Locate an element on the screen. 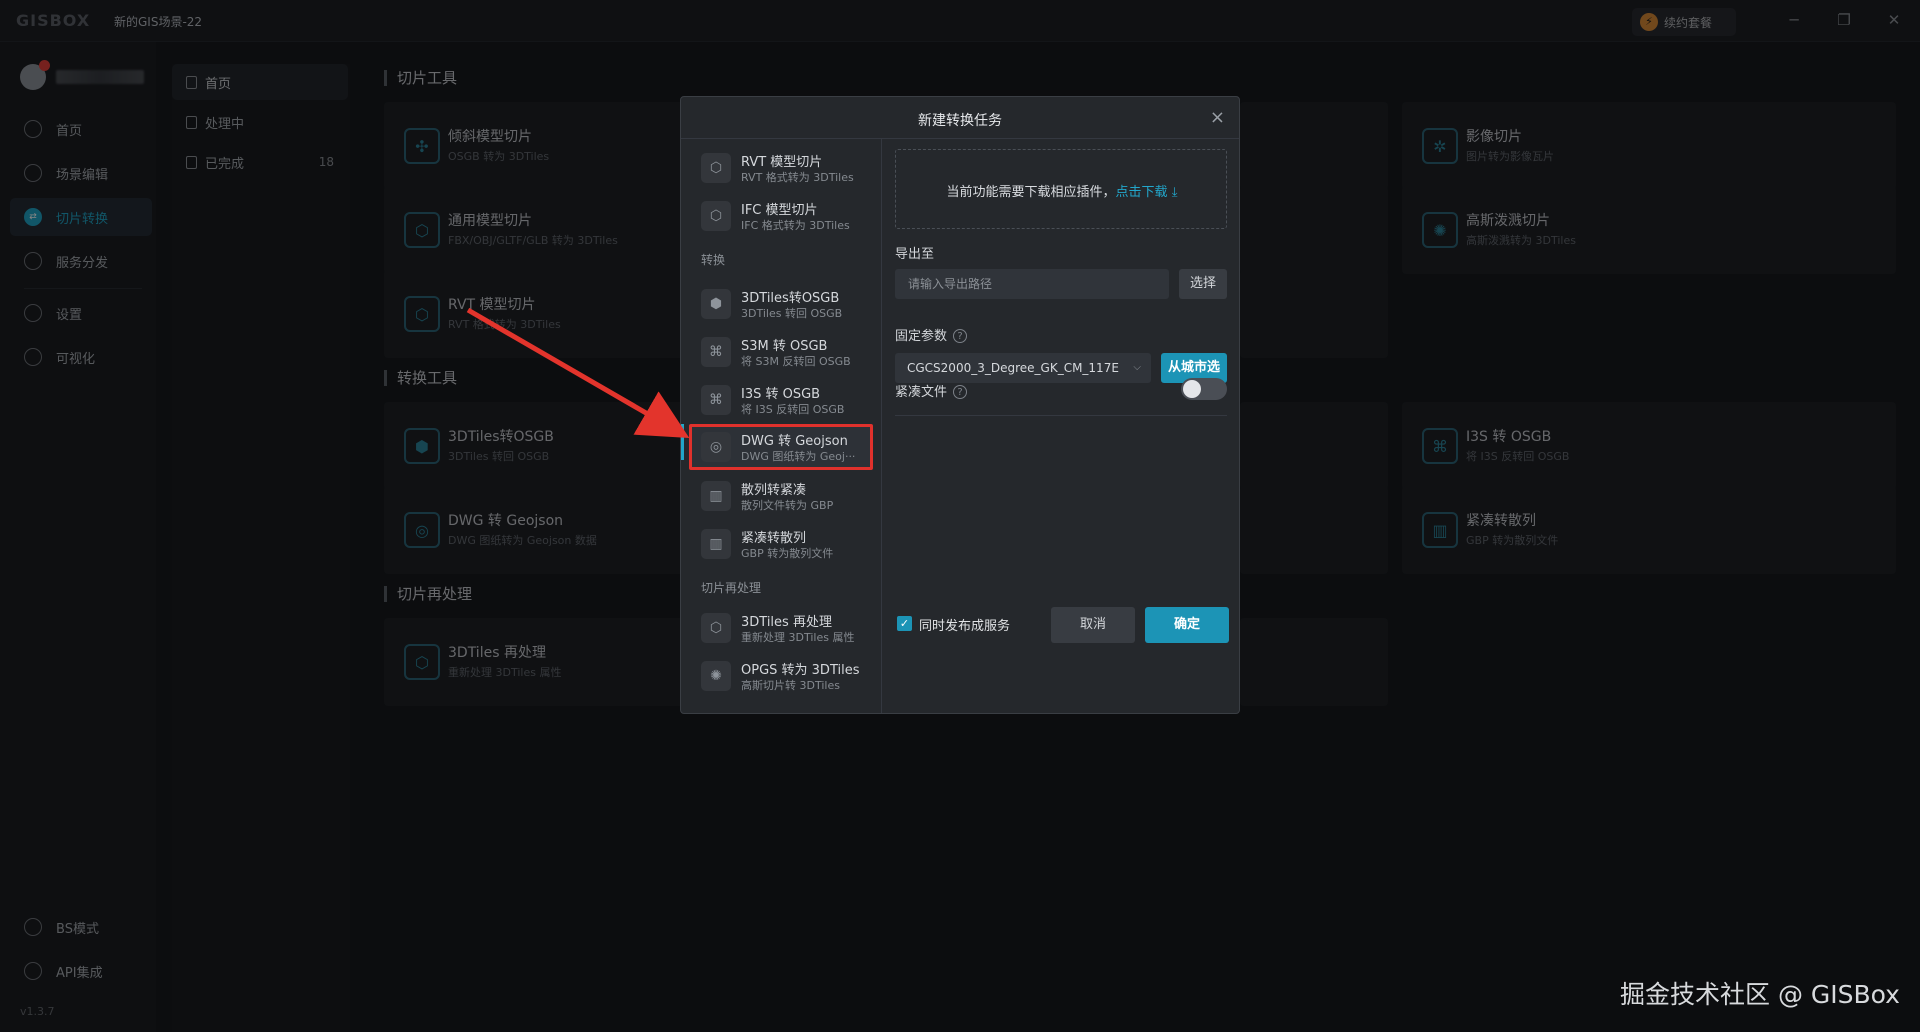 The height and width of the screenshot is (1032, 1920). compact-file-label: 紧凑文件? is located at coordinates (931, 390).